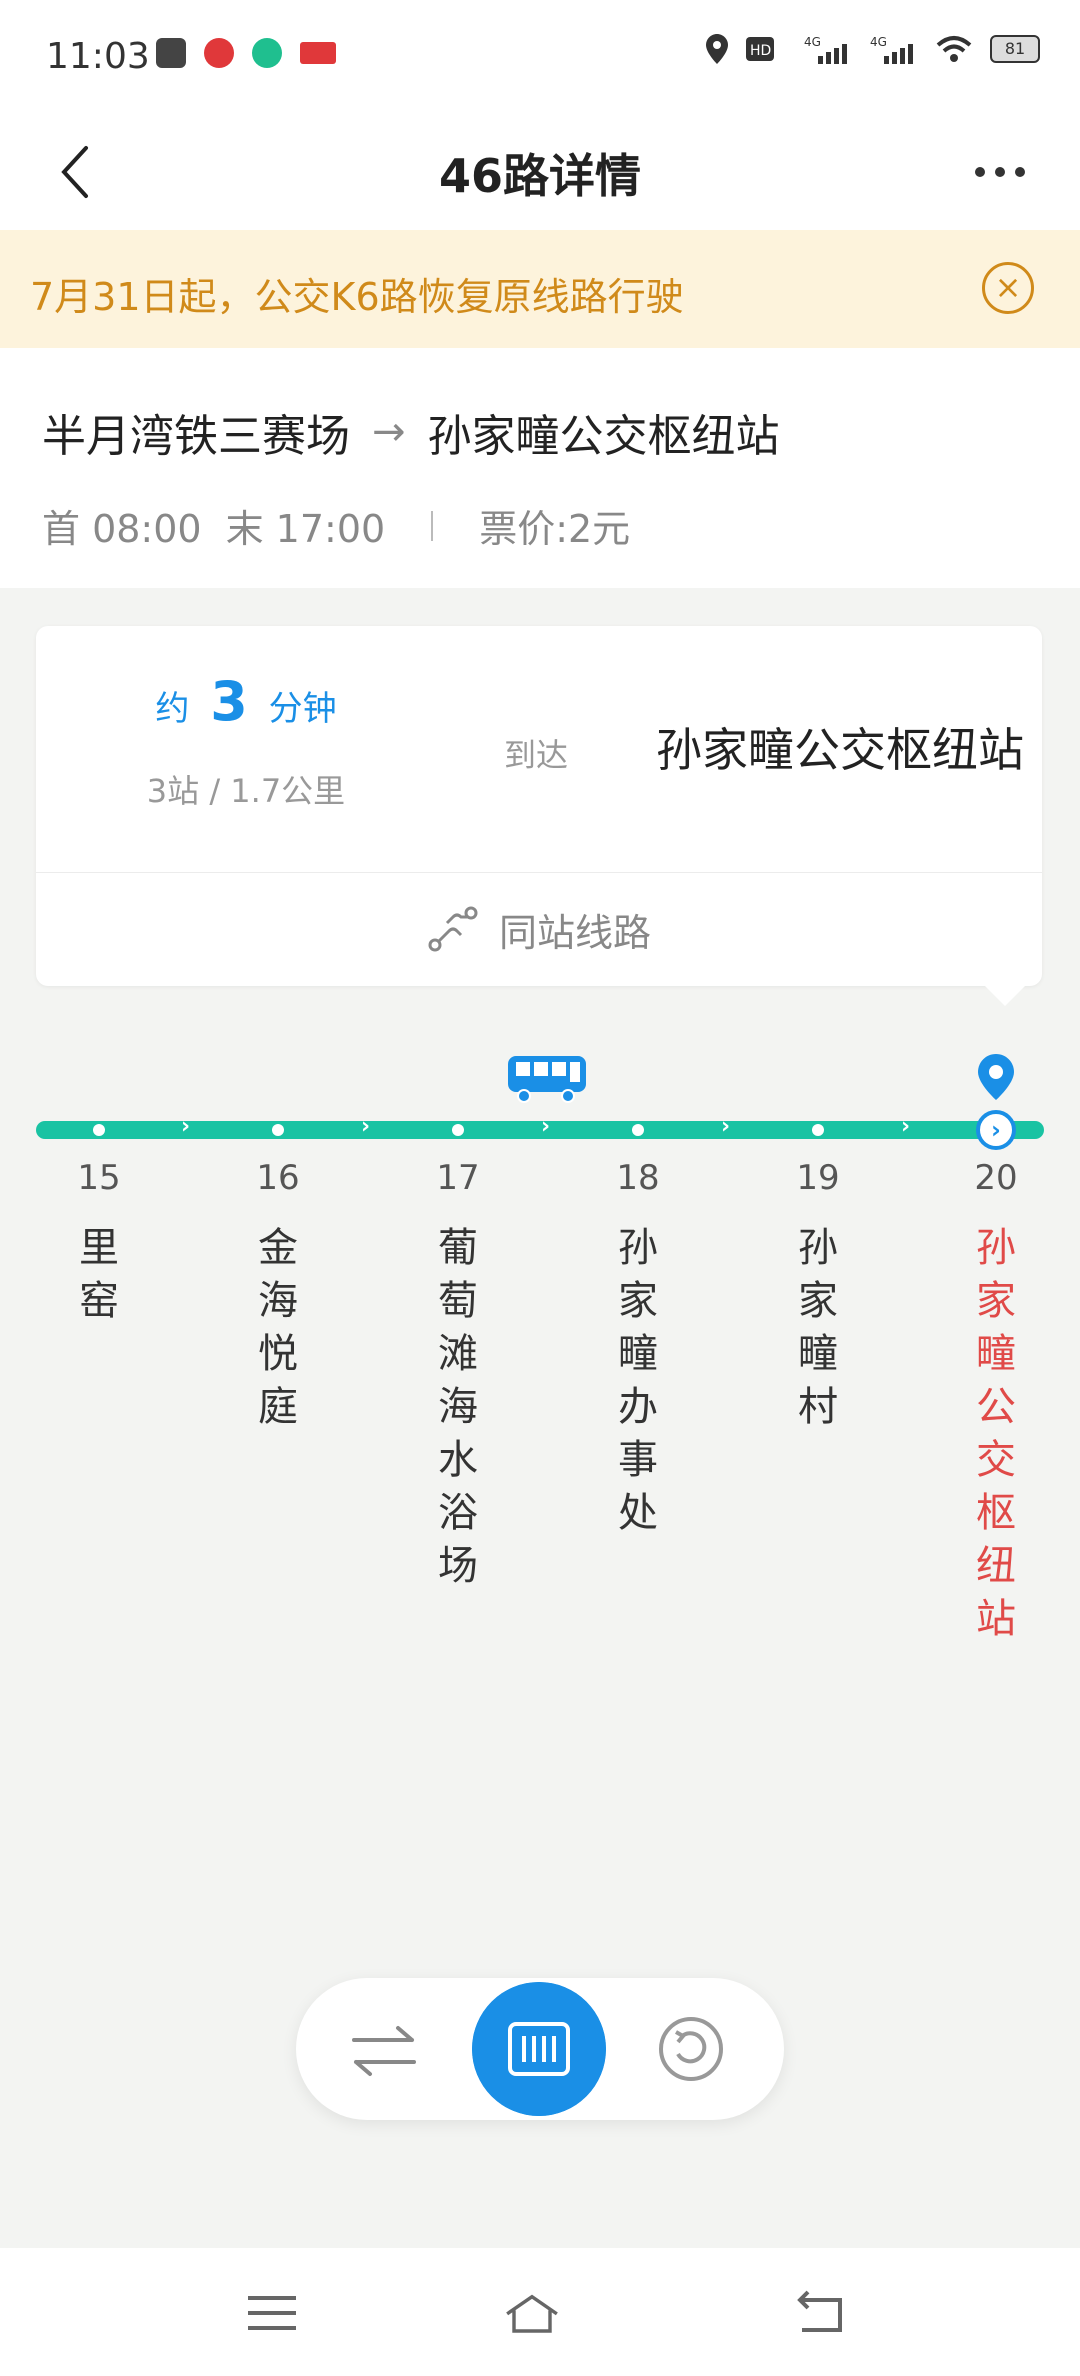  I want to click on station-number: 16, so click(278, 1178).